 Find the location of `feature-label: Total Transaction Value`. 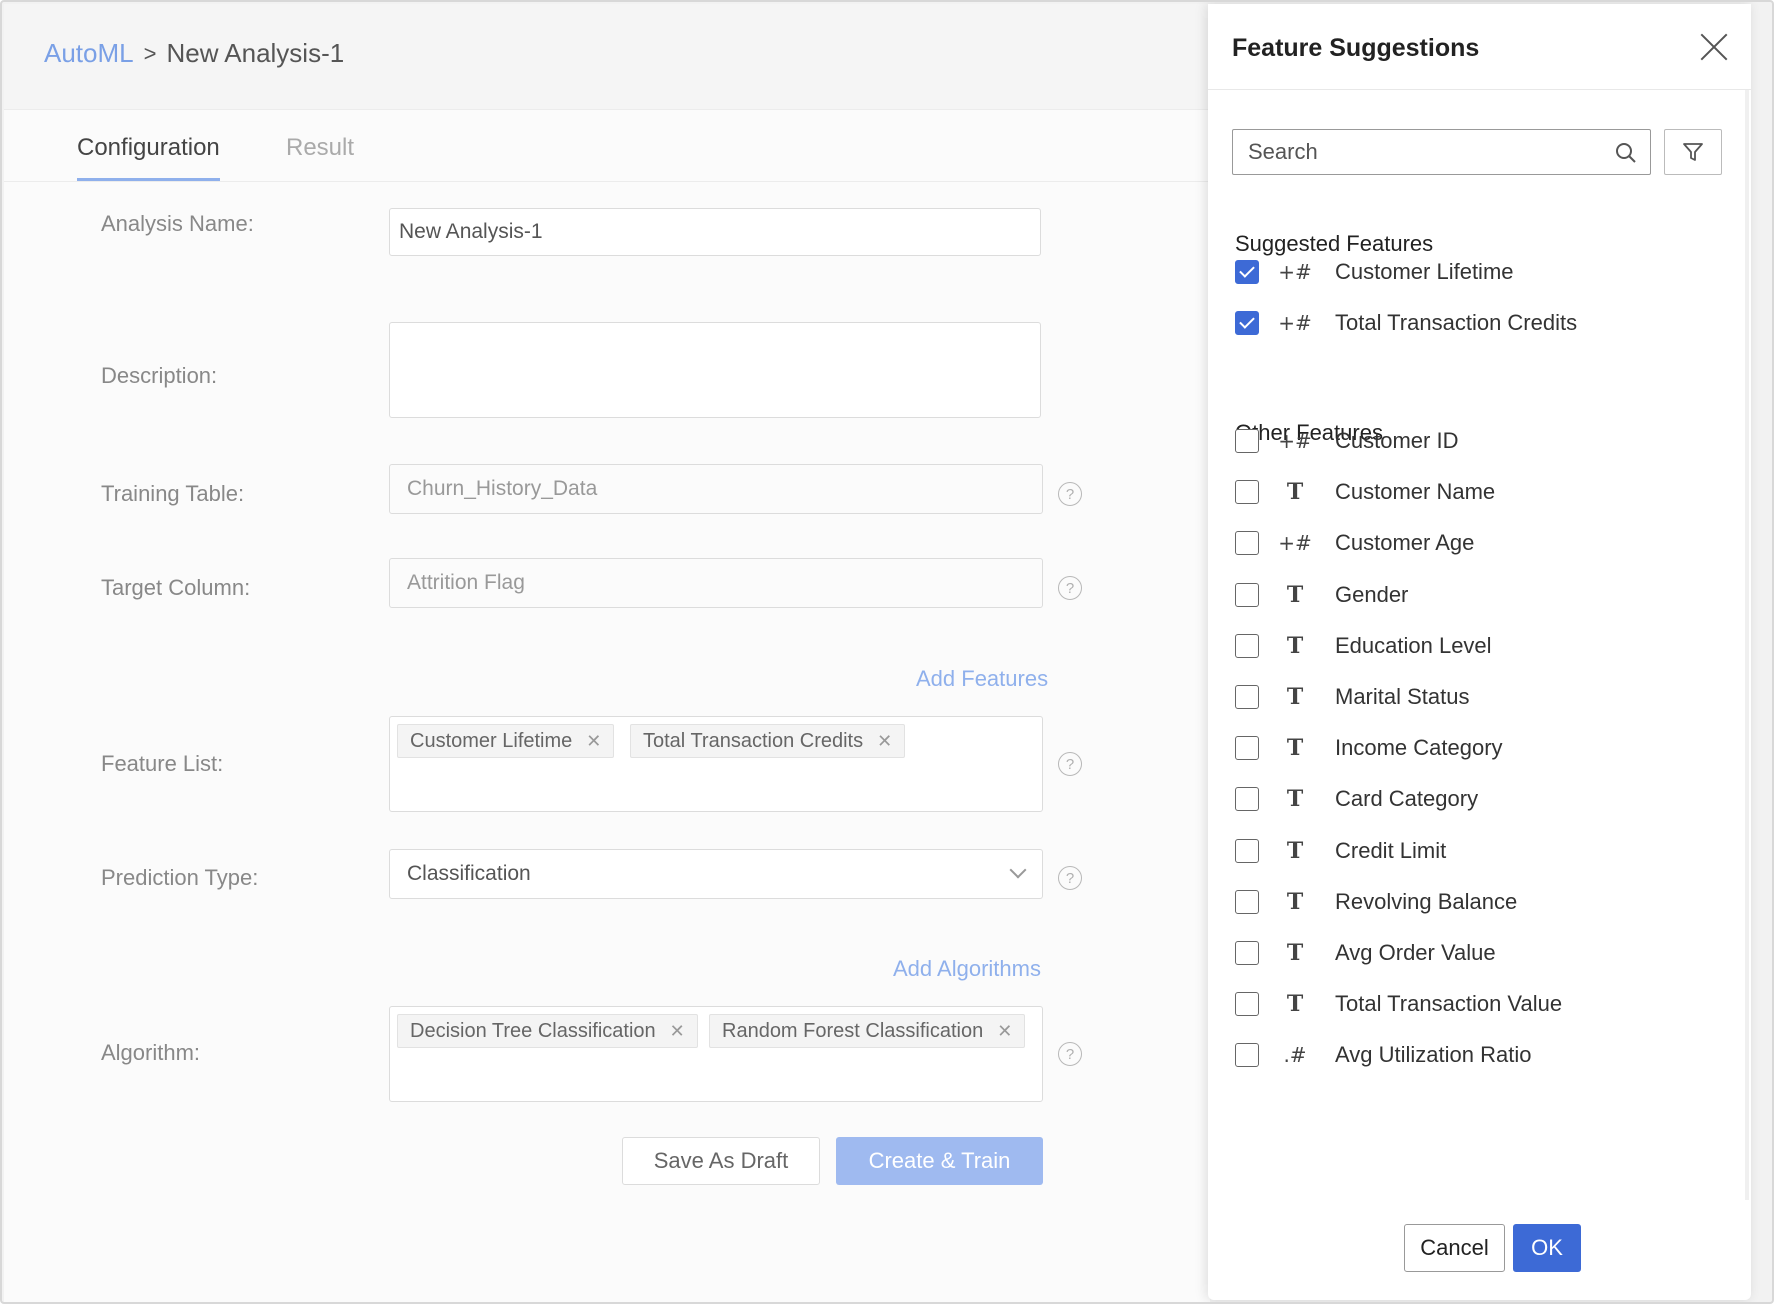

feature-label: Total Transaction Value is located at coordinates (1449, 1004).